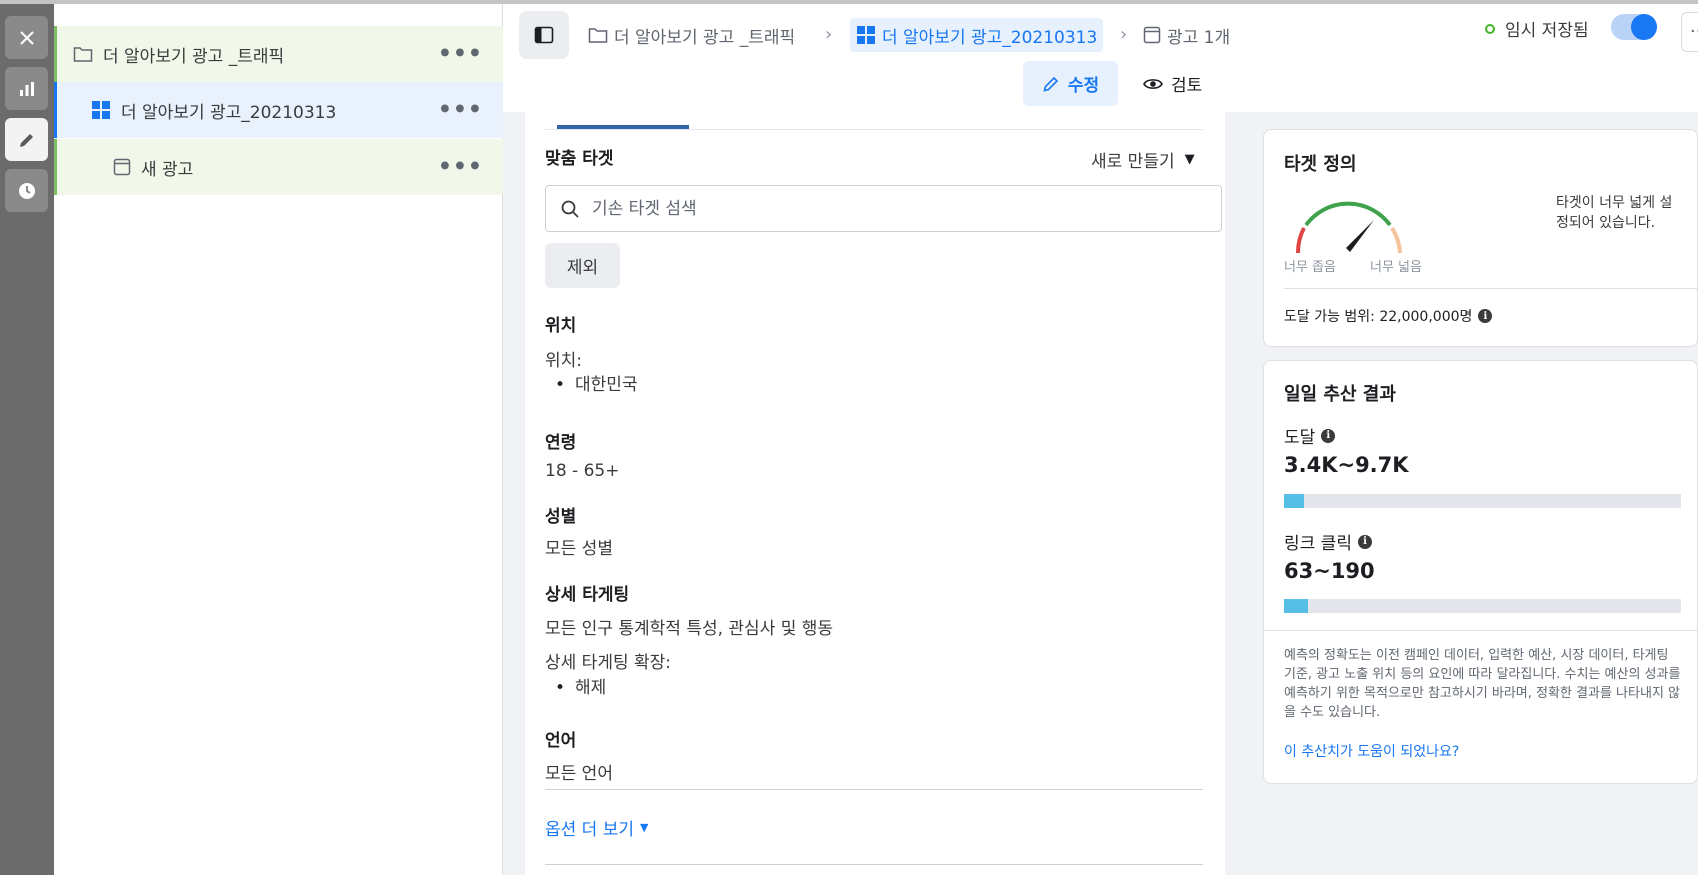 This screenshot has width=1698, height=875. What do you see at coordinates (582, 471) in the screenshot?
I see `age-value: 18 - 65+` at bounding box center [582, 471].